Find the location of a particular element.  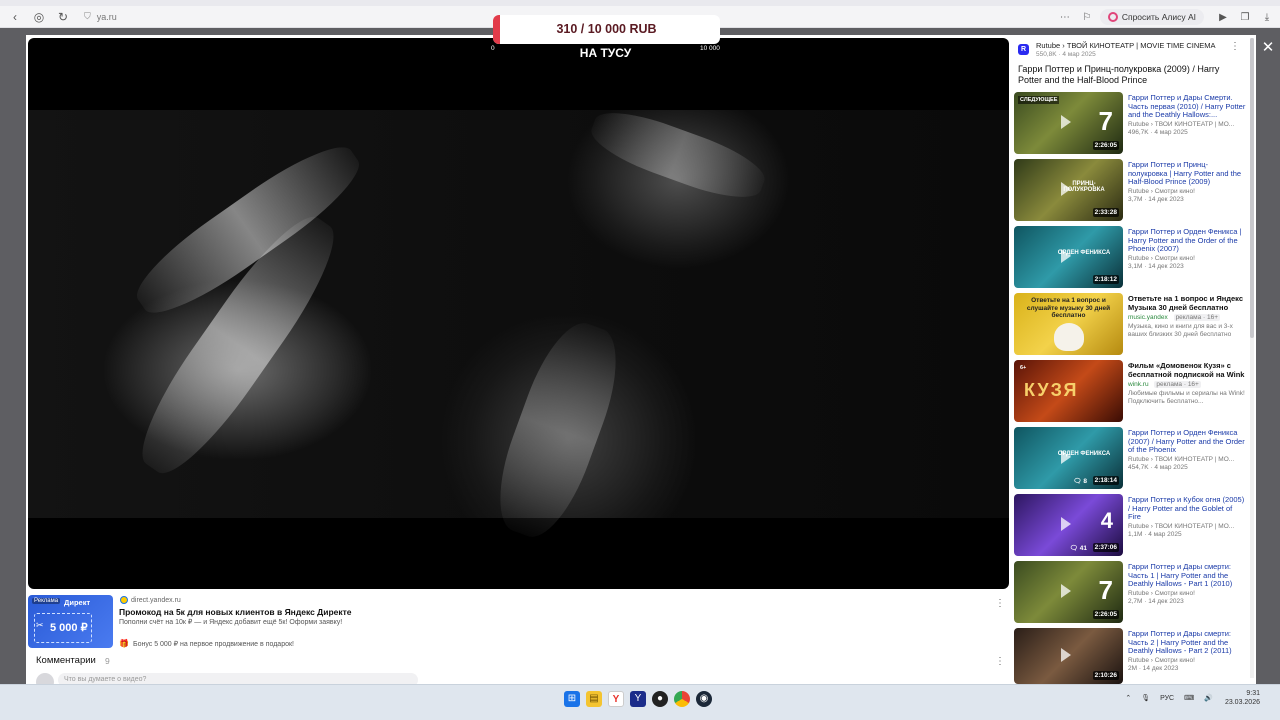

ad-domain: direct.yandex.ru is located at coordinates (150, 600).